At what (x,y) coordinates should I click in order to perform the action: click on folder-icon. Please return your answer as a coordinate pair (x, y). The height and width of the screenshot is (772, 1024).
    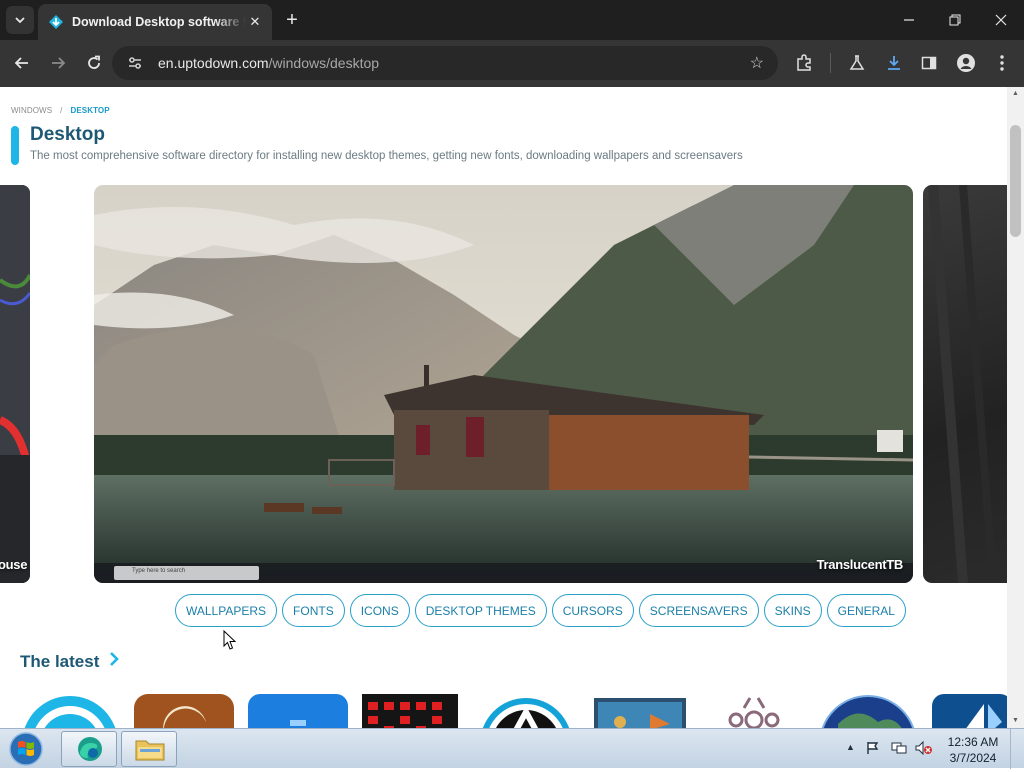
    Looking at the image, I should click on (150, 750).